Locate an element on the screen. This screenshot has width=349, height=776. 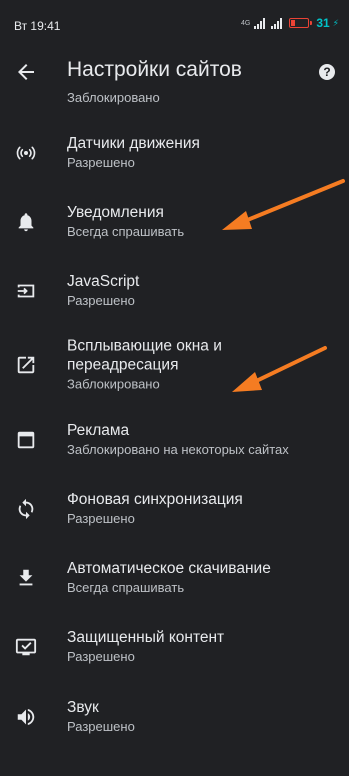
annotation-arrow-notifications is located at coordinates (283, 204).